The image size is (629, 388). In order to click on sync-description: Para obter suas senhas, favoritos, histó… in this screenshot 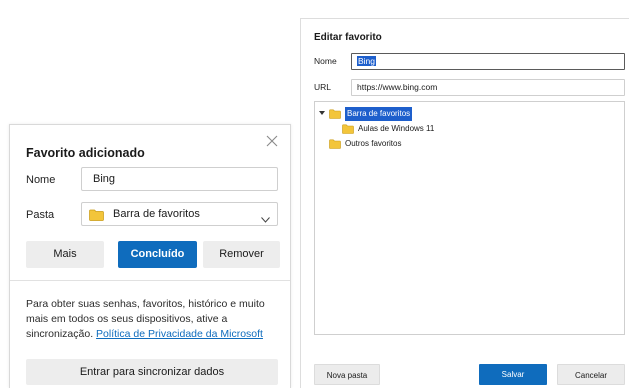, I will do `click(153, 319)`.